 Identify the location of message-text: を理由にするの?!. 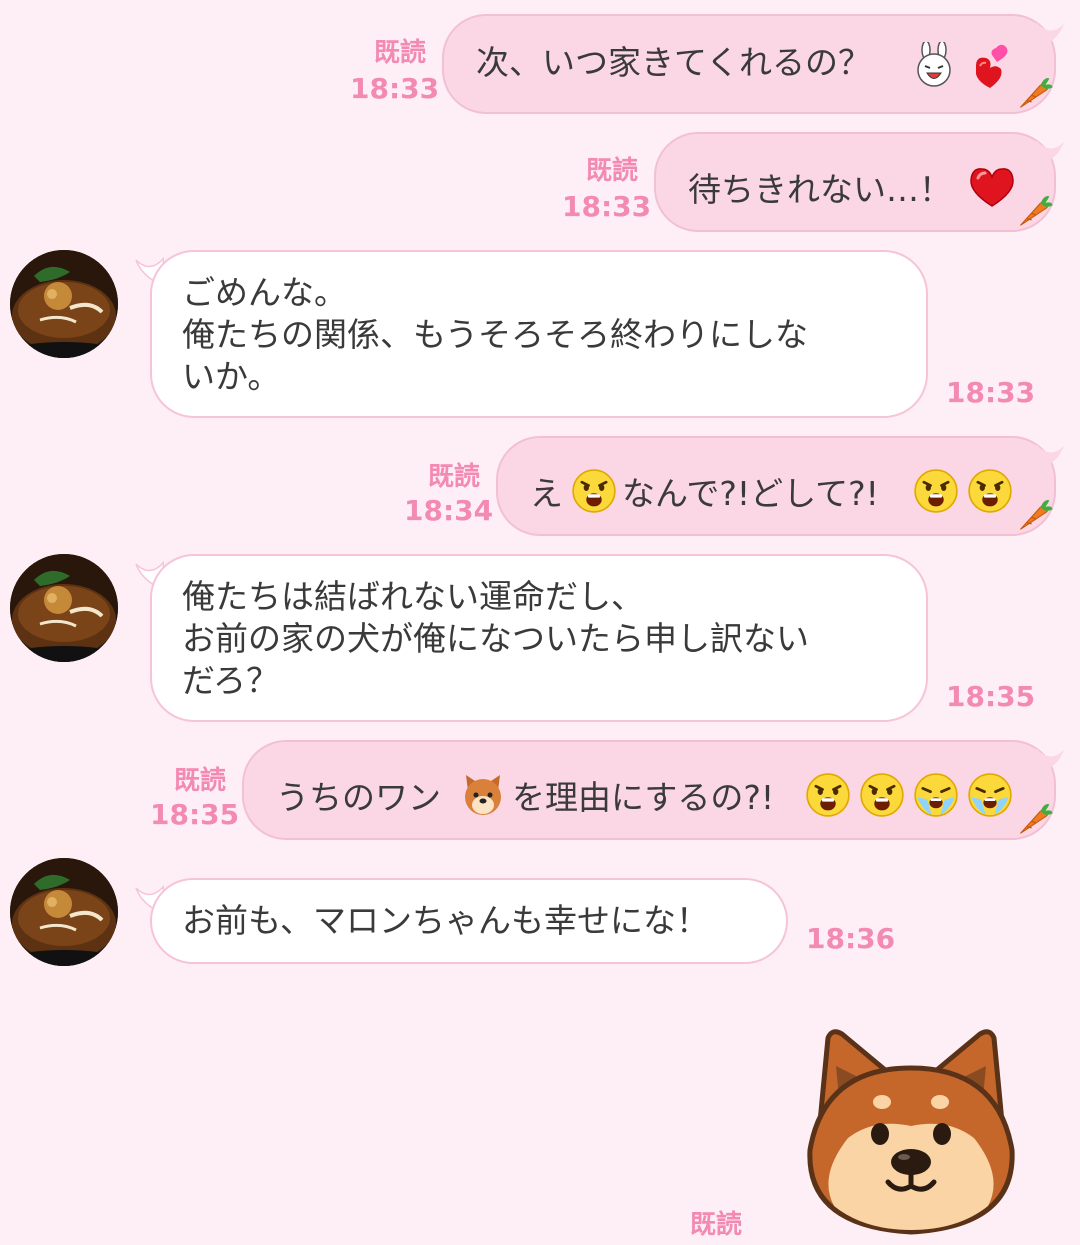
(643, 797).